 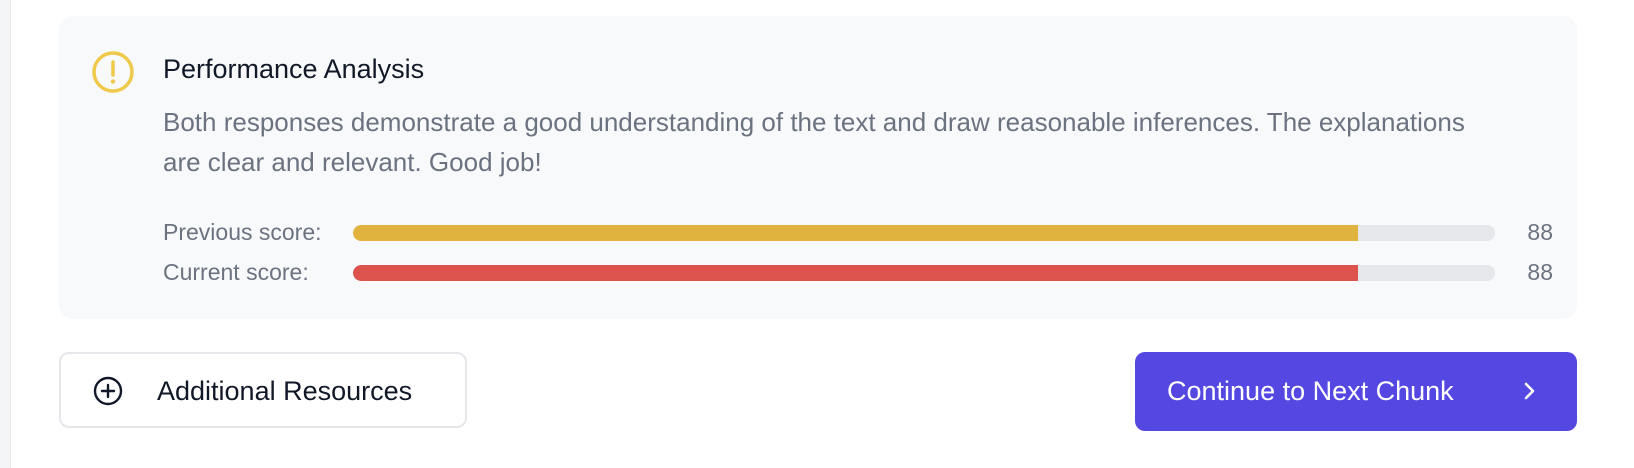 What do you see at coordinates (294, 69) in the screenshot?
I see `analysis-title: Performance Analysis` at bounding box center [294, 69].